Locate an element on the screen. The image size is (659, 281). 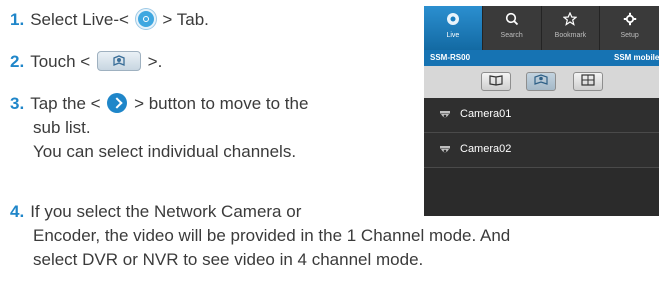
grid-view-button is located at coordinates (588, 81).